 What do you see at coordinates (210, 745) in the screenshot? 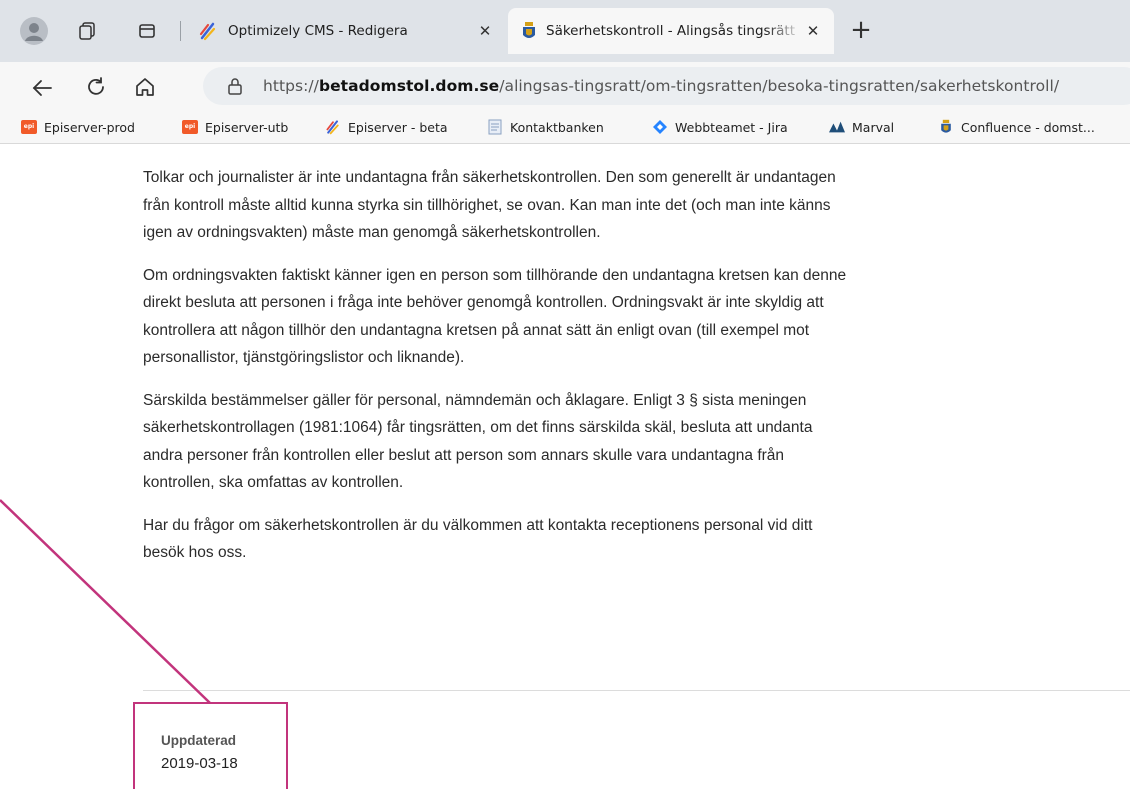
I see `annotation-highlight-box` at bounding box center [210, 745].